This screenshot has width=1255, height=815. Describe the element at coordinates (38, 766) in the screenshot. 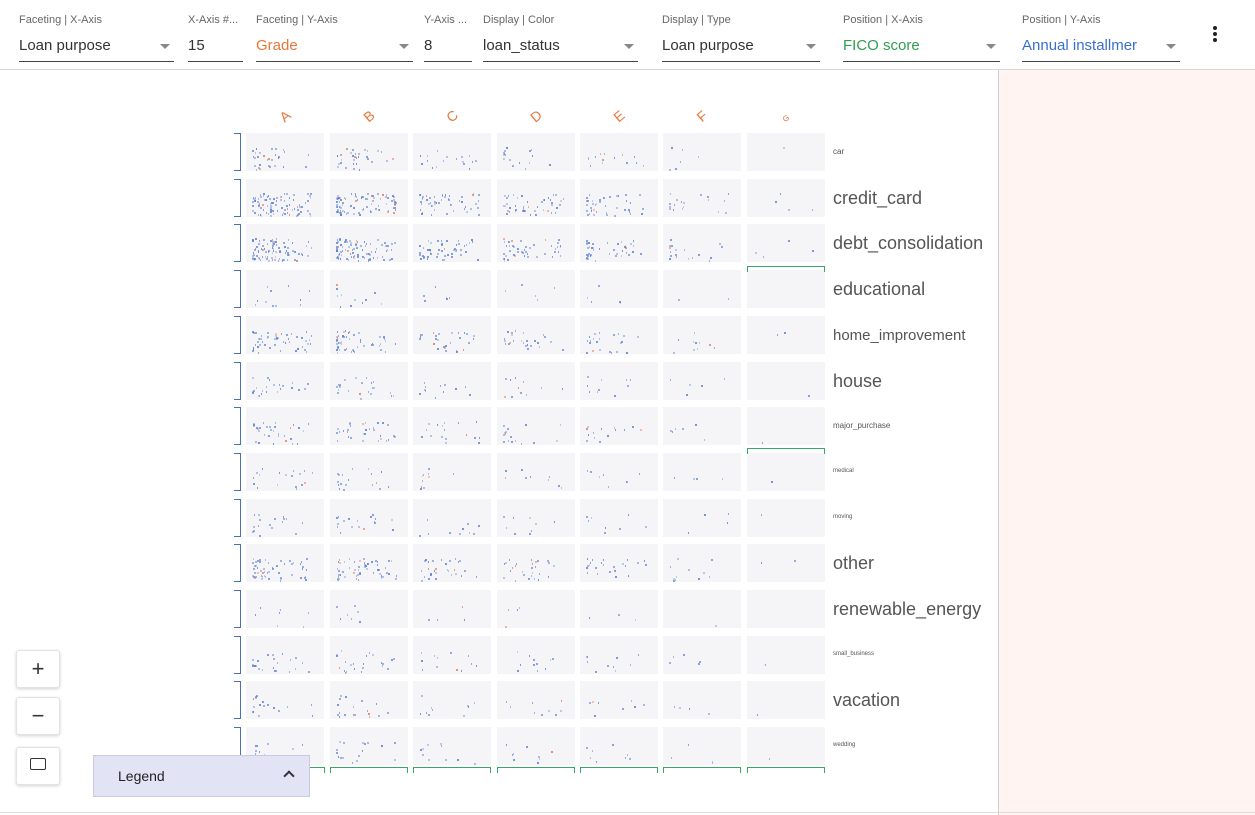

I see `fit-view-button` at that location.